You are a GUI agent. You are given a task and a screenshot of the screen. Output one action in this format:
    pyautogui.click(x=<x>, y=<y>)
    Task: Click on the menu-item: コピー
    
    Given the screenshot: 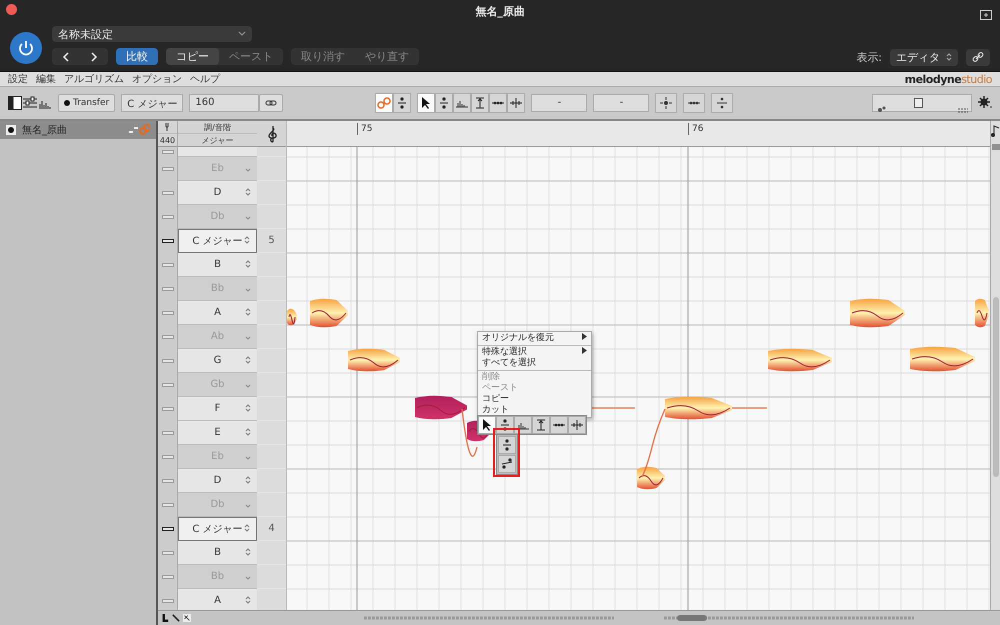 What is the action you would take?
    pyautogui.click(x=534, y=399)
    